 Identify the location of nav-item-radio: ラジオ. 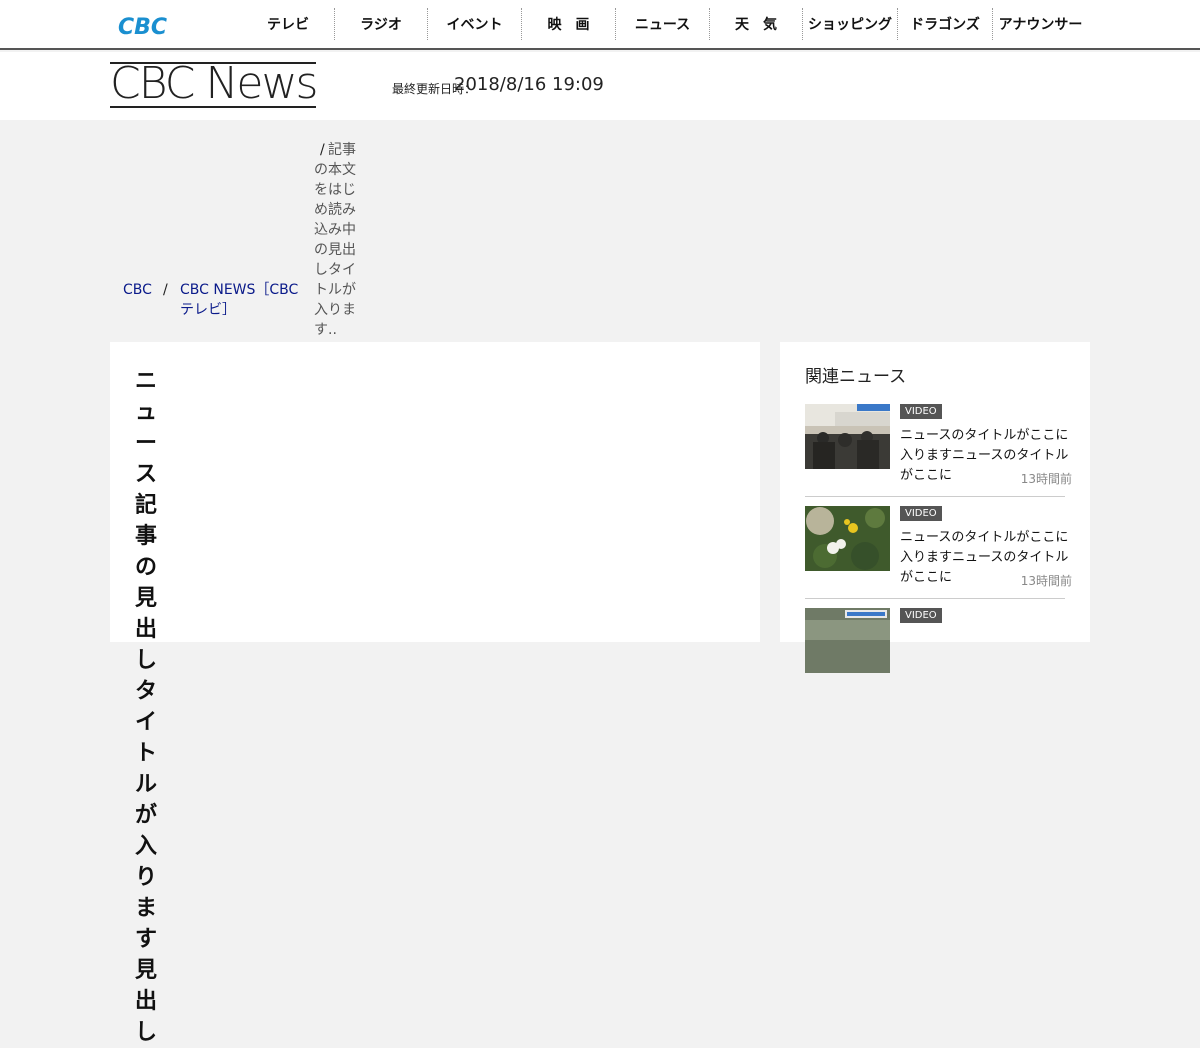
(380, 24).